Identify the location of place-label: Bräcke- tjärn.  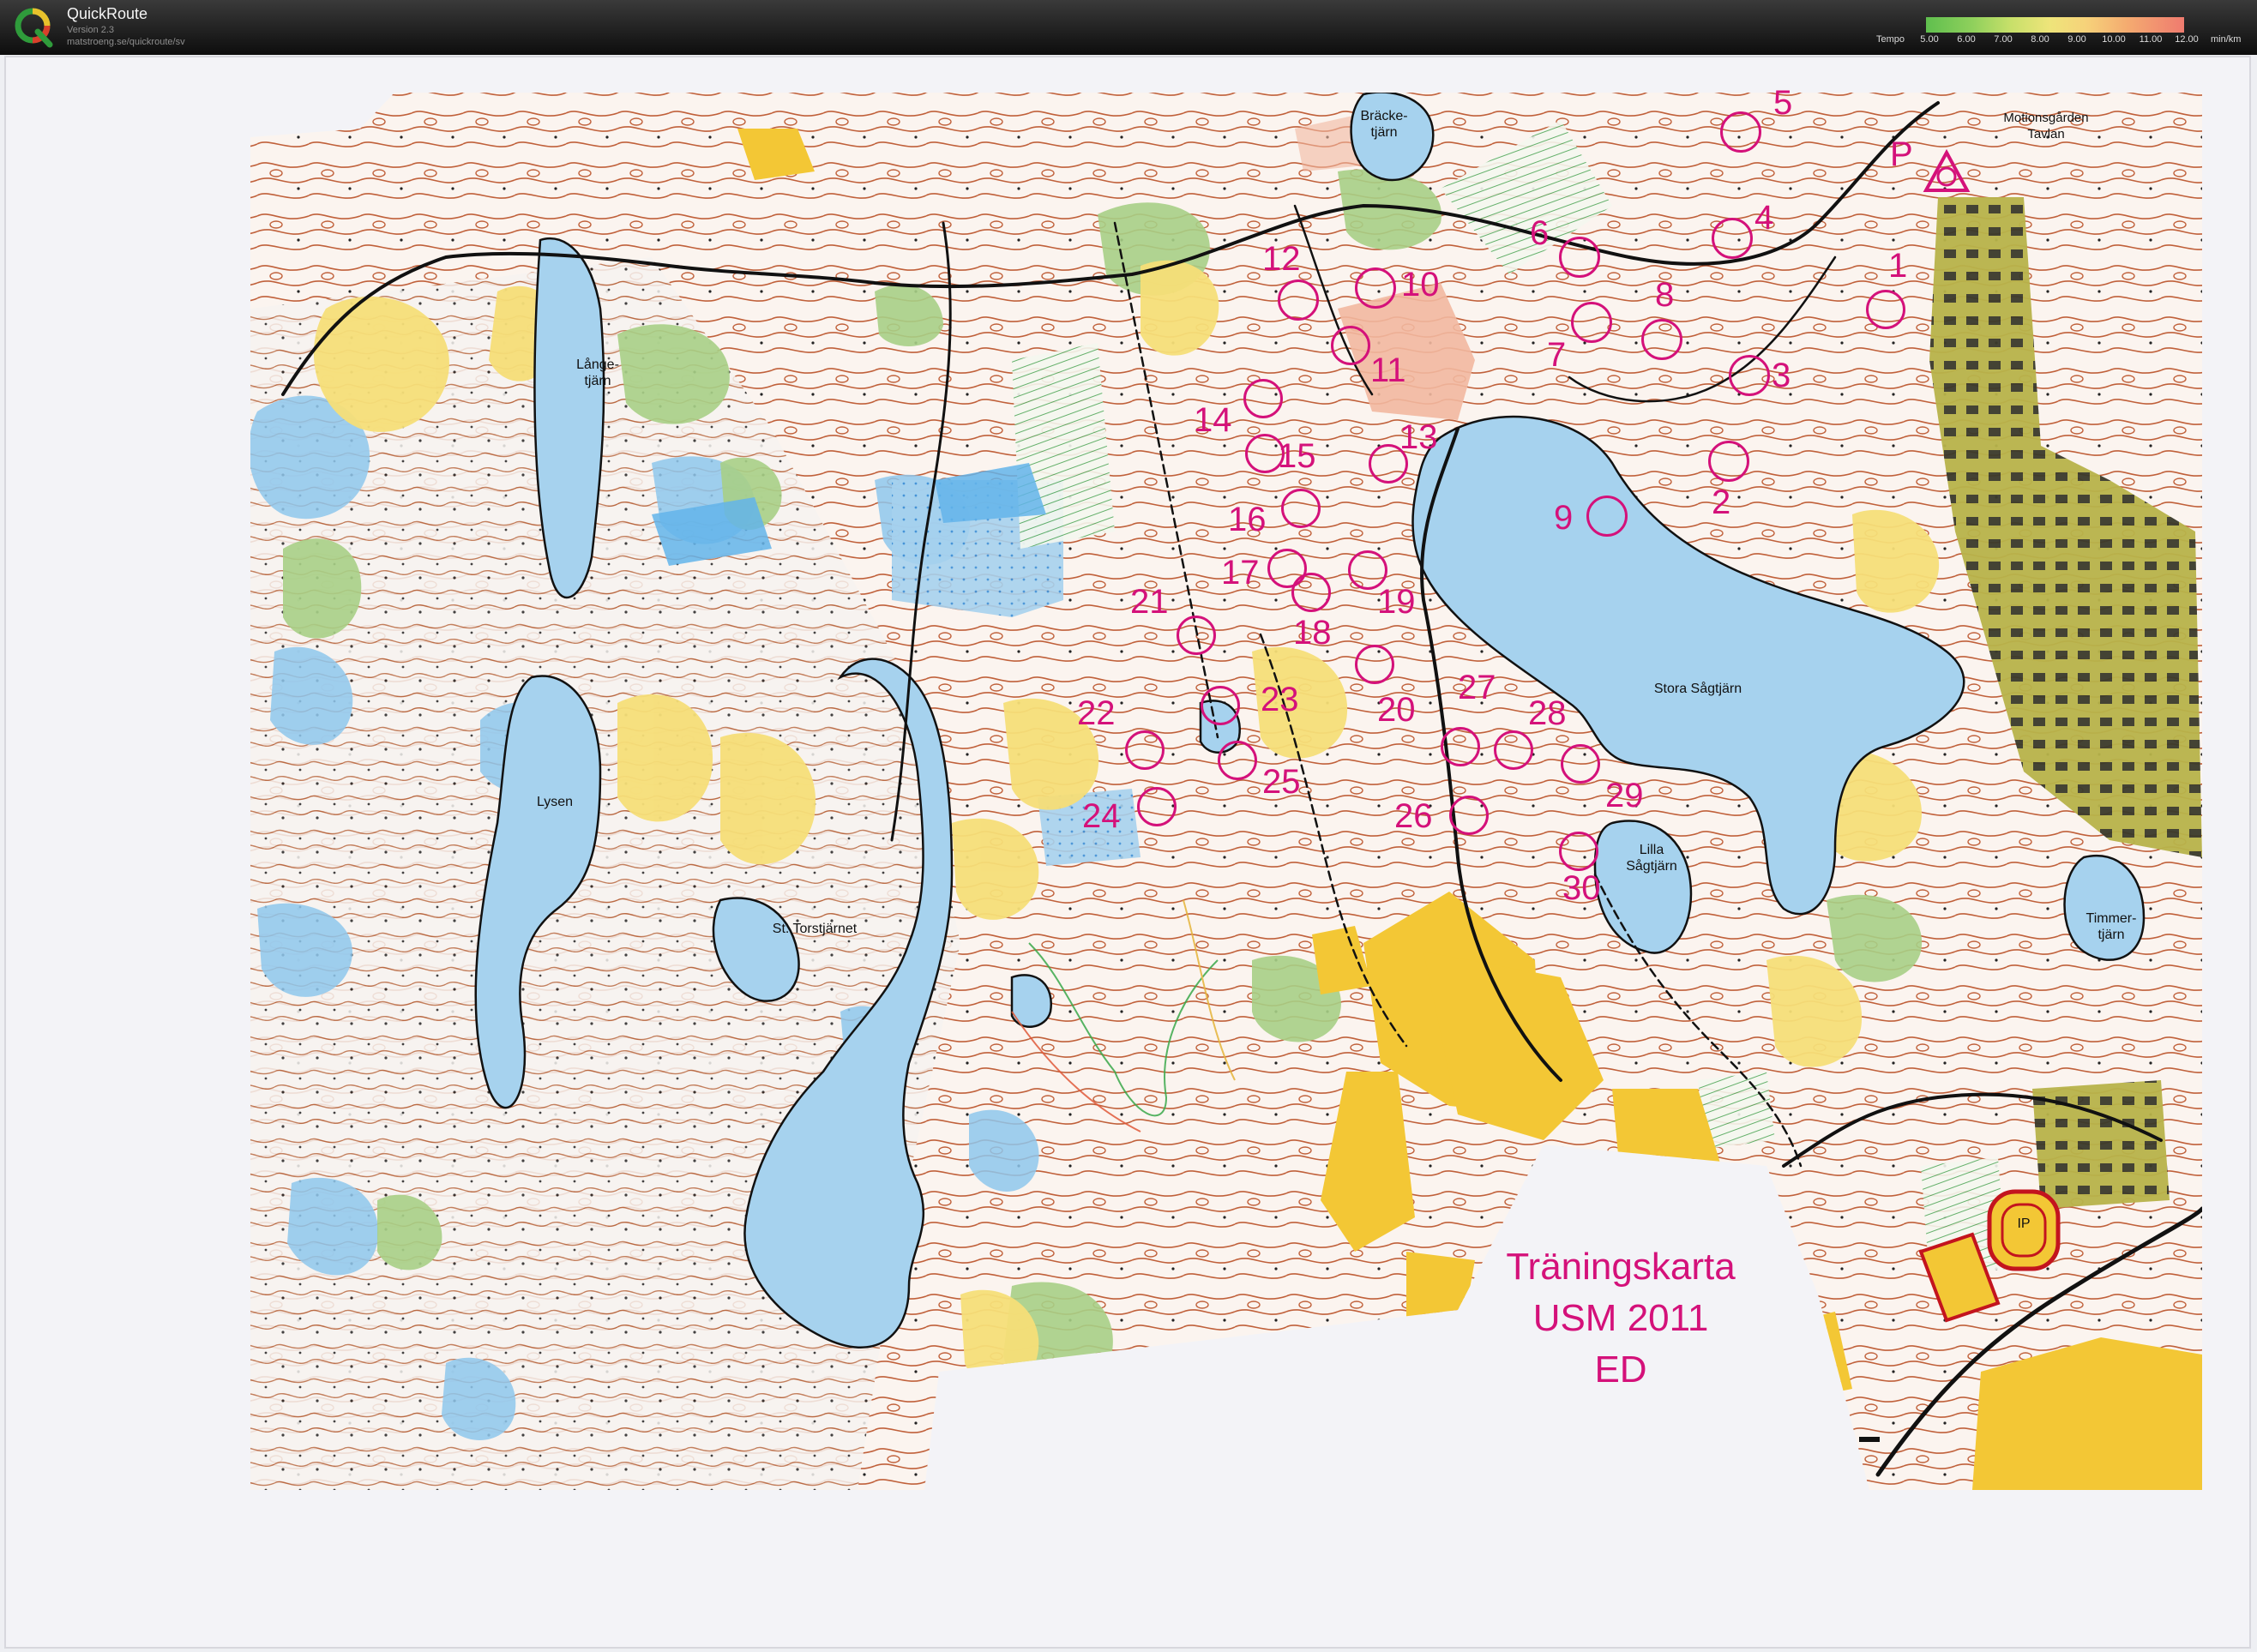
(1384, 124).